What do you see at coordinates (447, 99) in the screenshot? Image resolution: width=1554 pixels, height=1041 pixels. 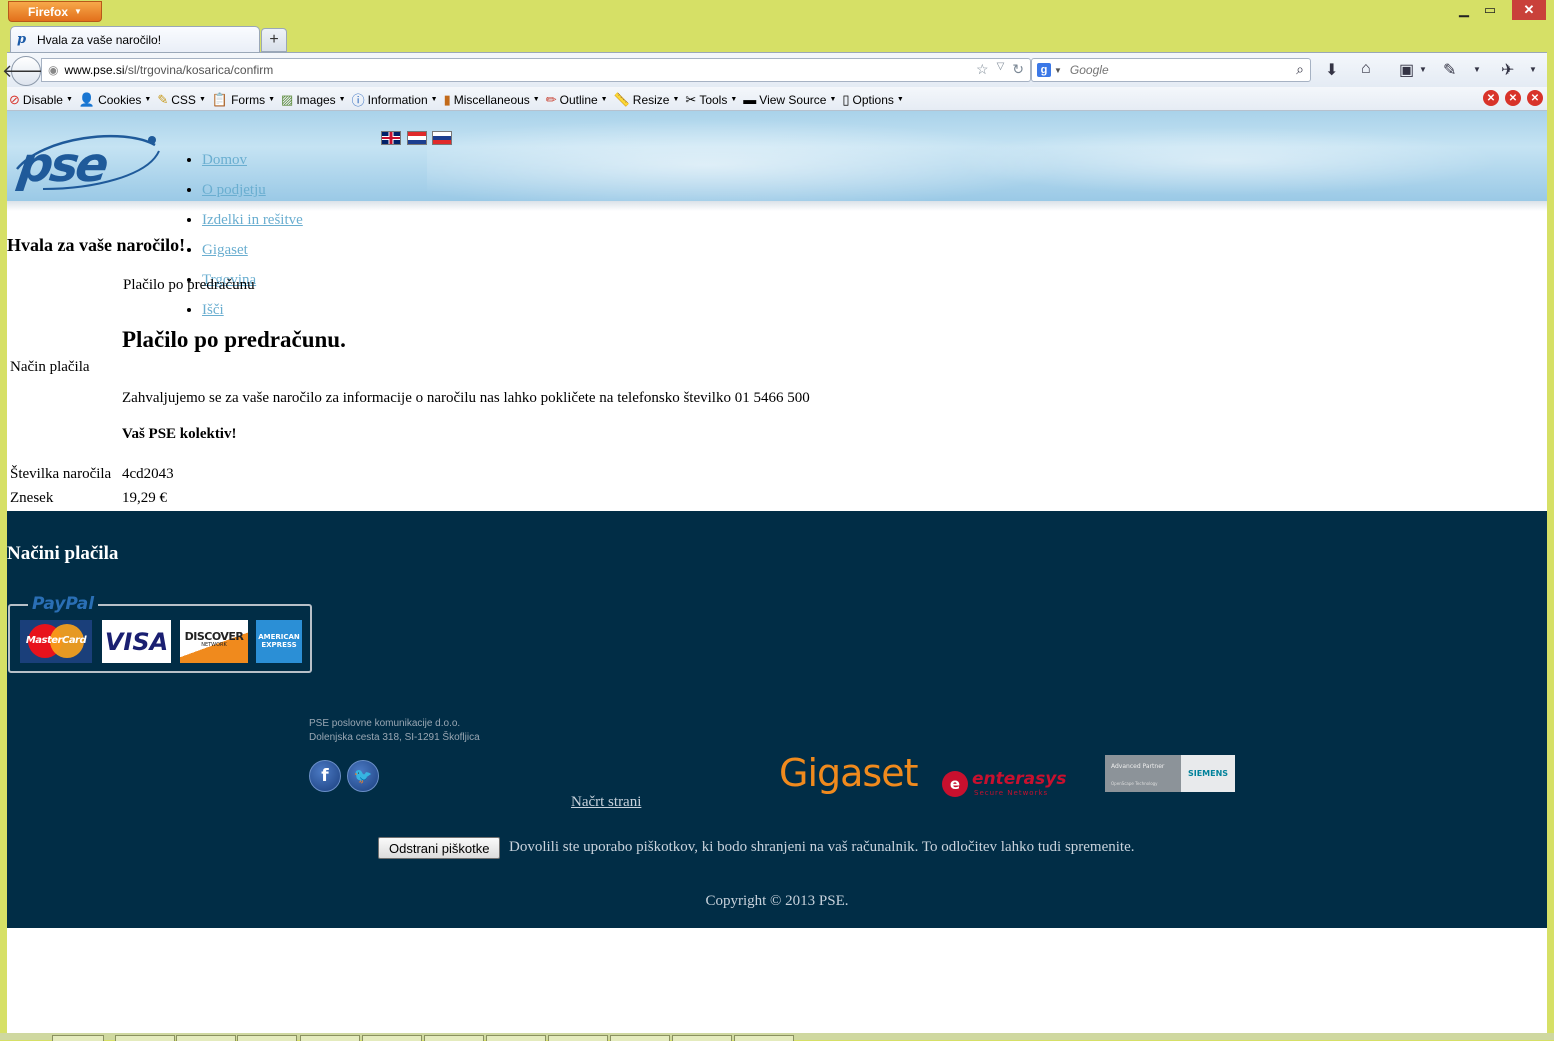 I see `book-icon: ▮` at bounding box center [447, 99].